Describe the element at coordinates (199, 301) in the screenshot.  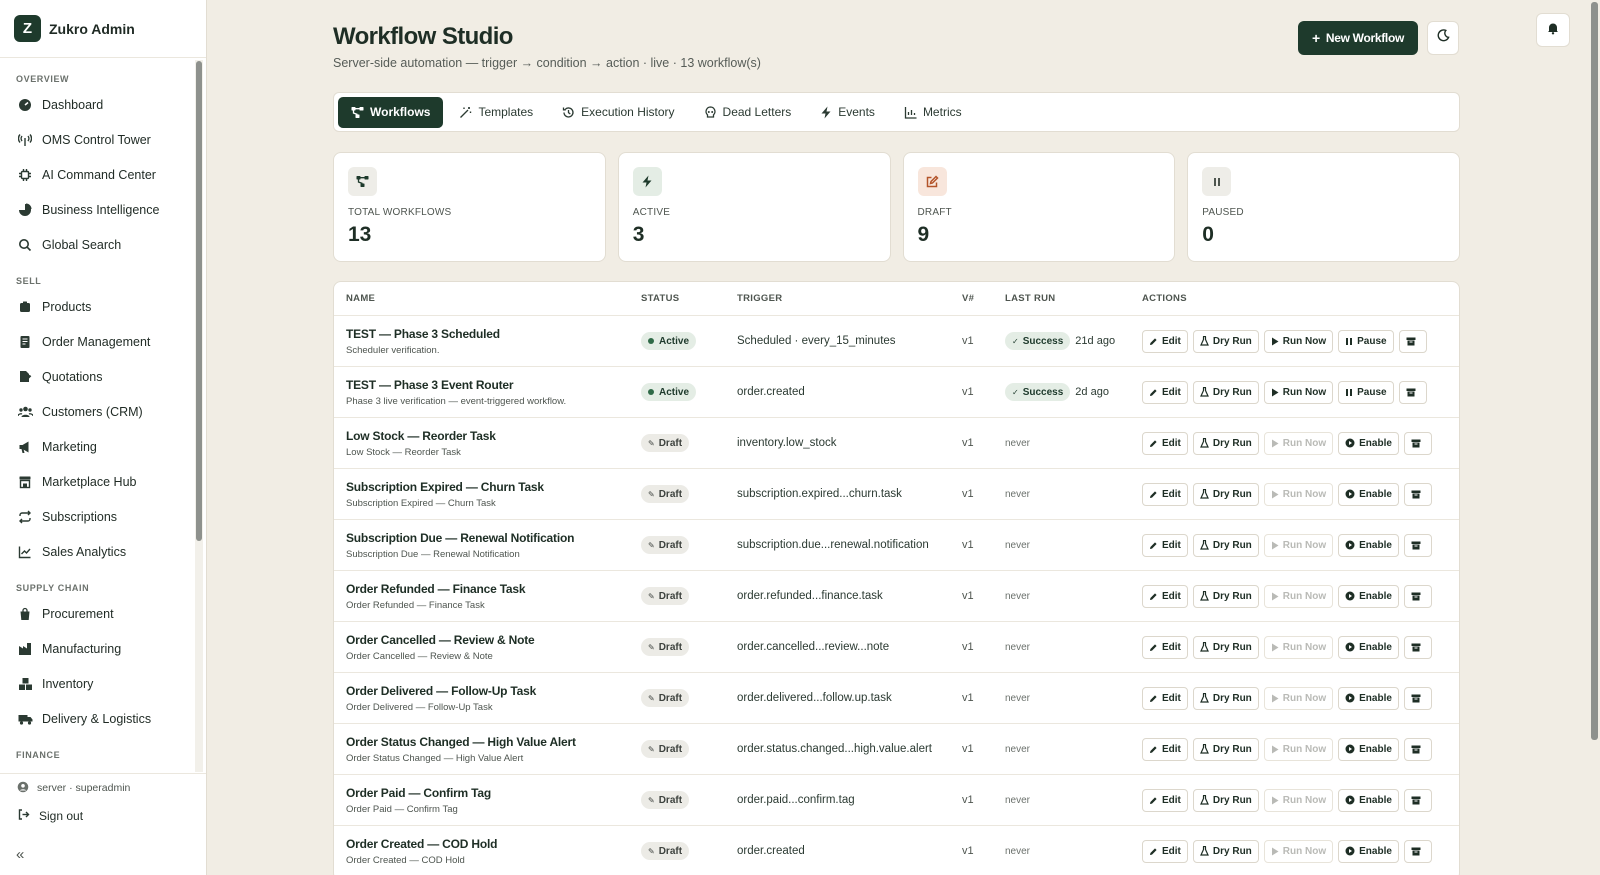
I see `sidebar-scroll-thumb` at that location.